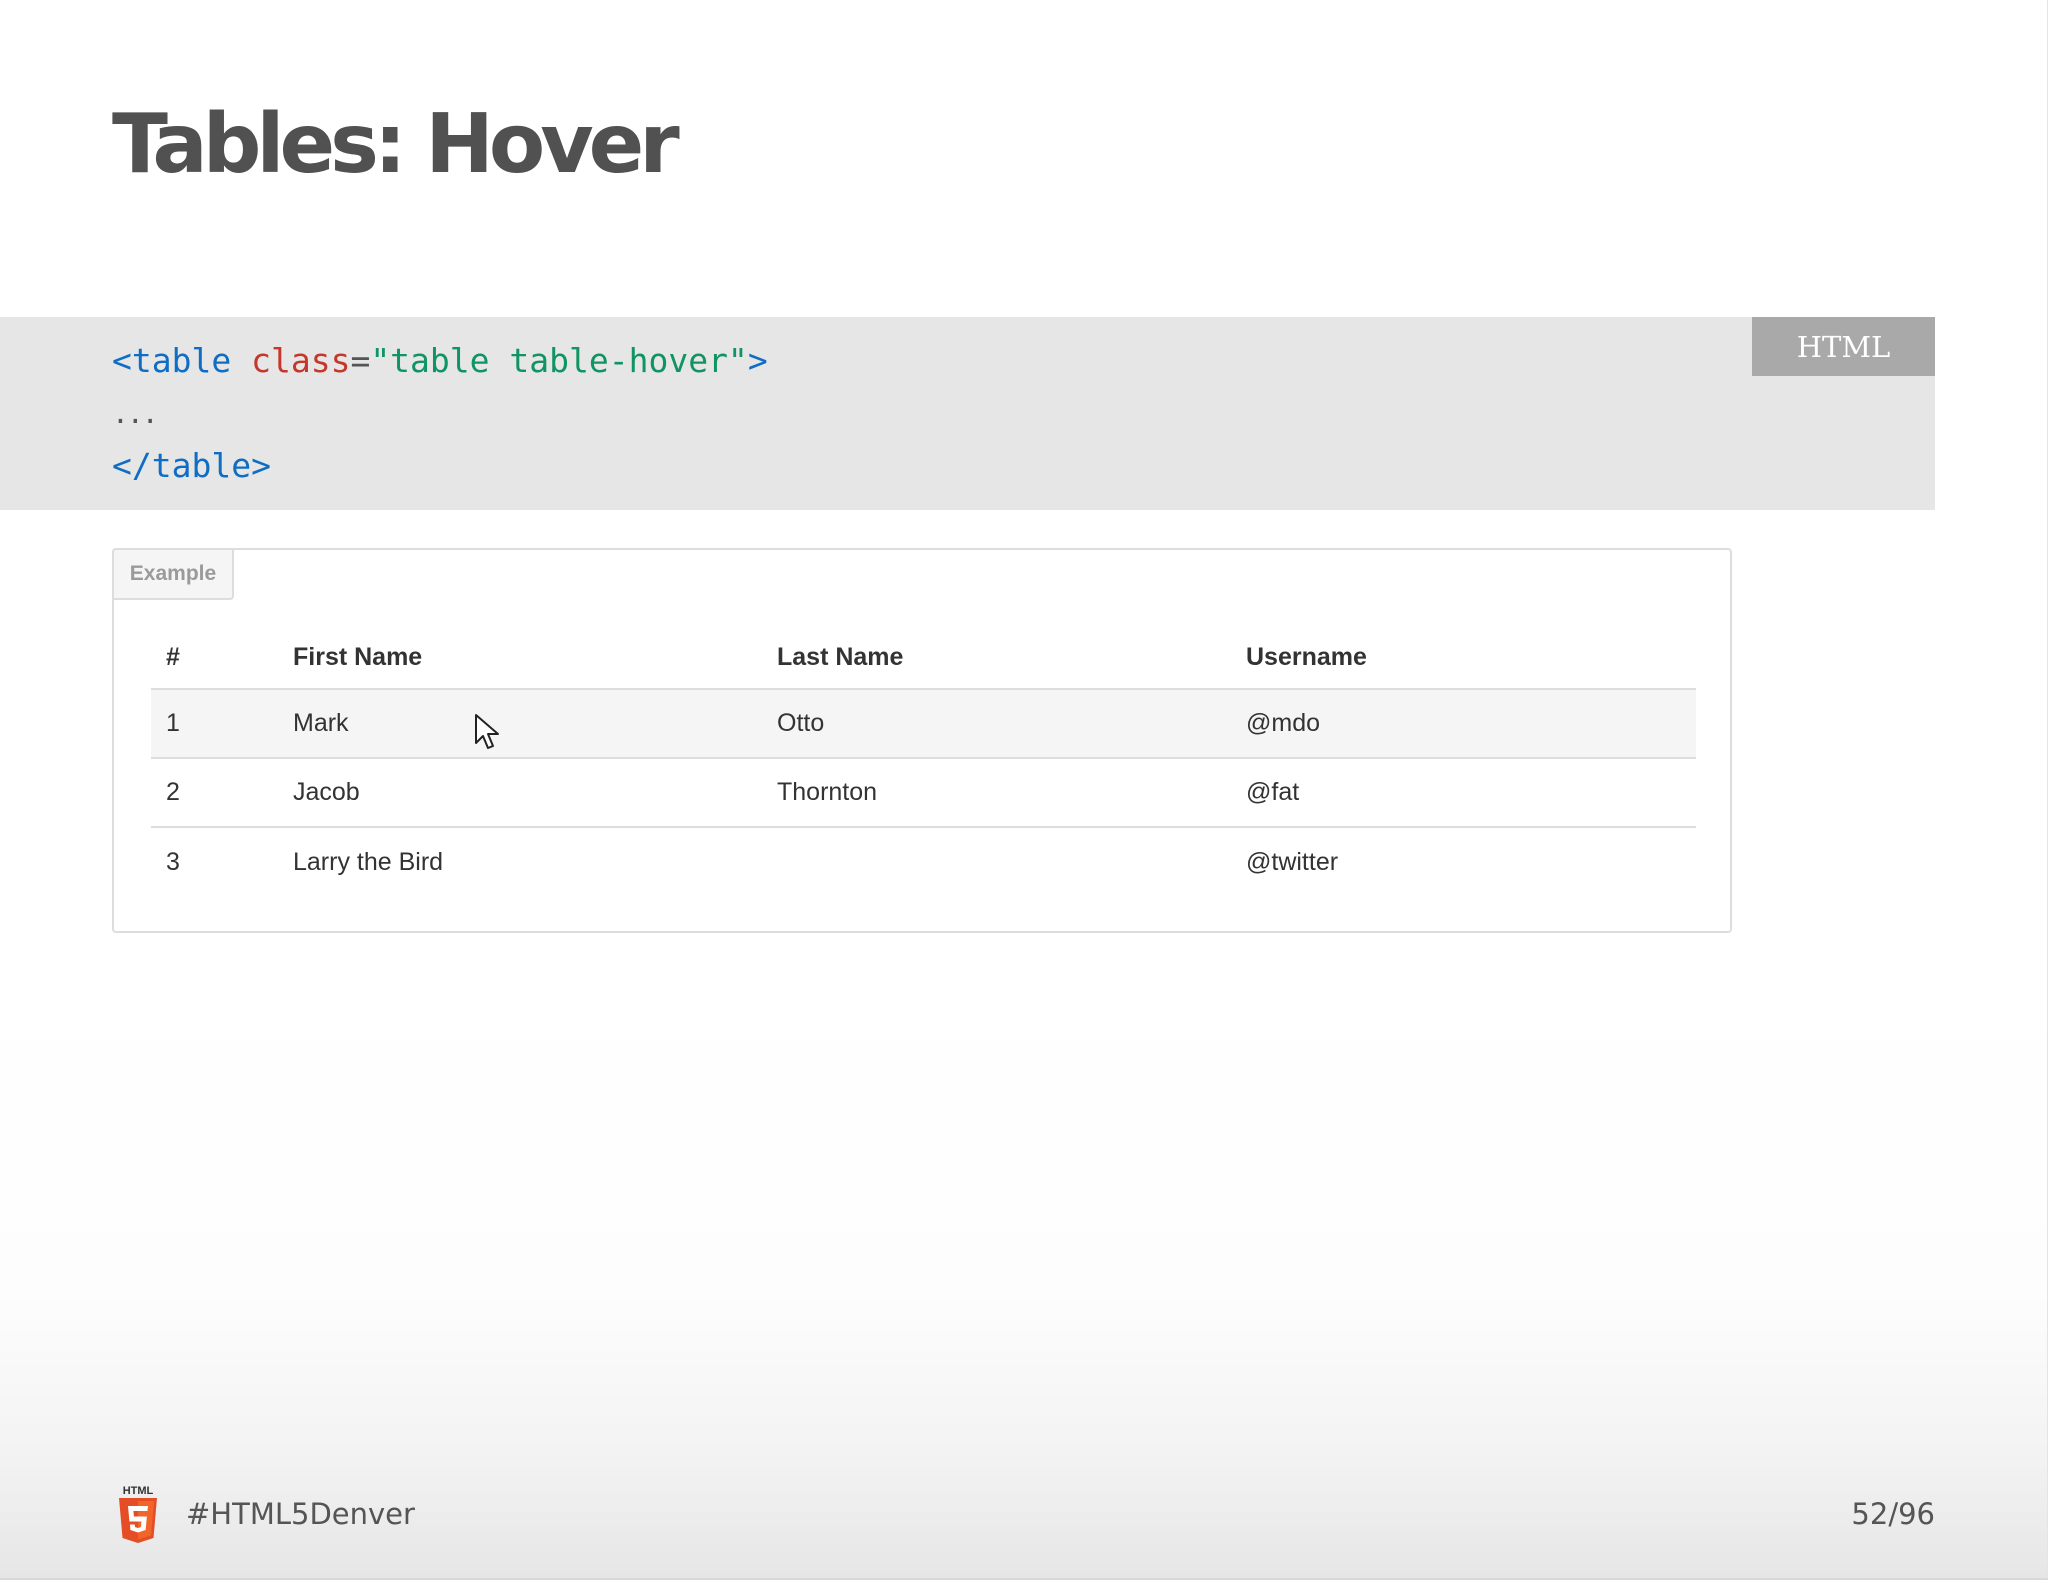 The height and width of the screenshot is (1580, 2048). Describe the element at coordinates (138, 1514) in the screenshot. I see `html5-logo-icon: HTML` at that location.